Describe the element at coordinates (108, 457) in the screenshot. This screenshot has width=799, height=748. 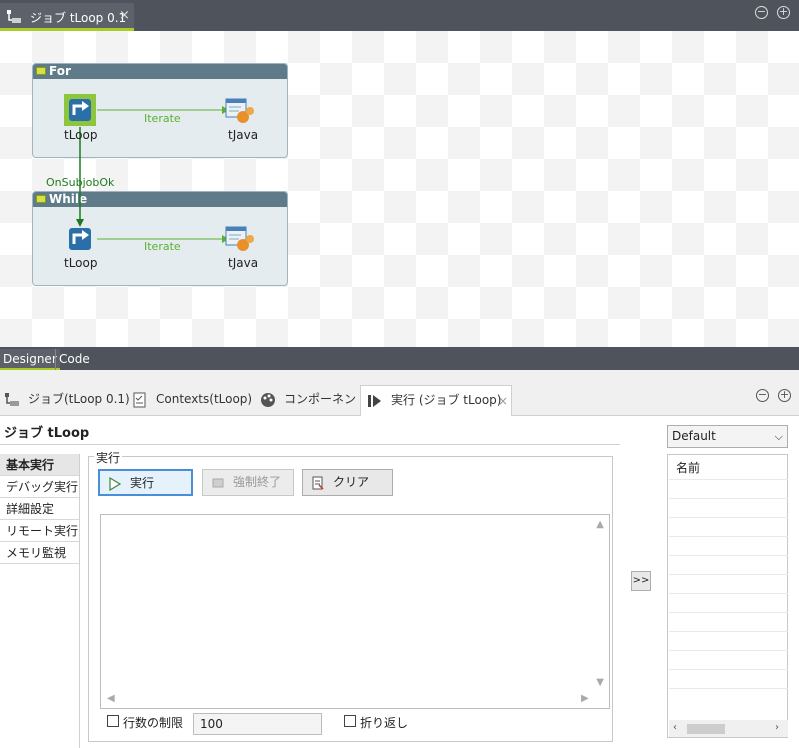
I see `group-label: 実行` at that location.